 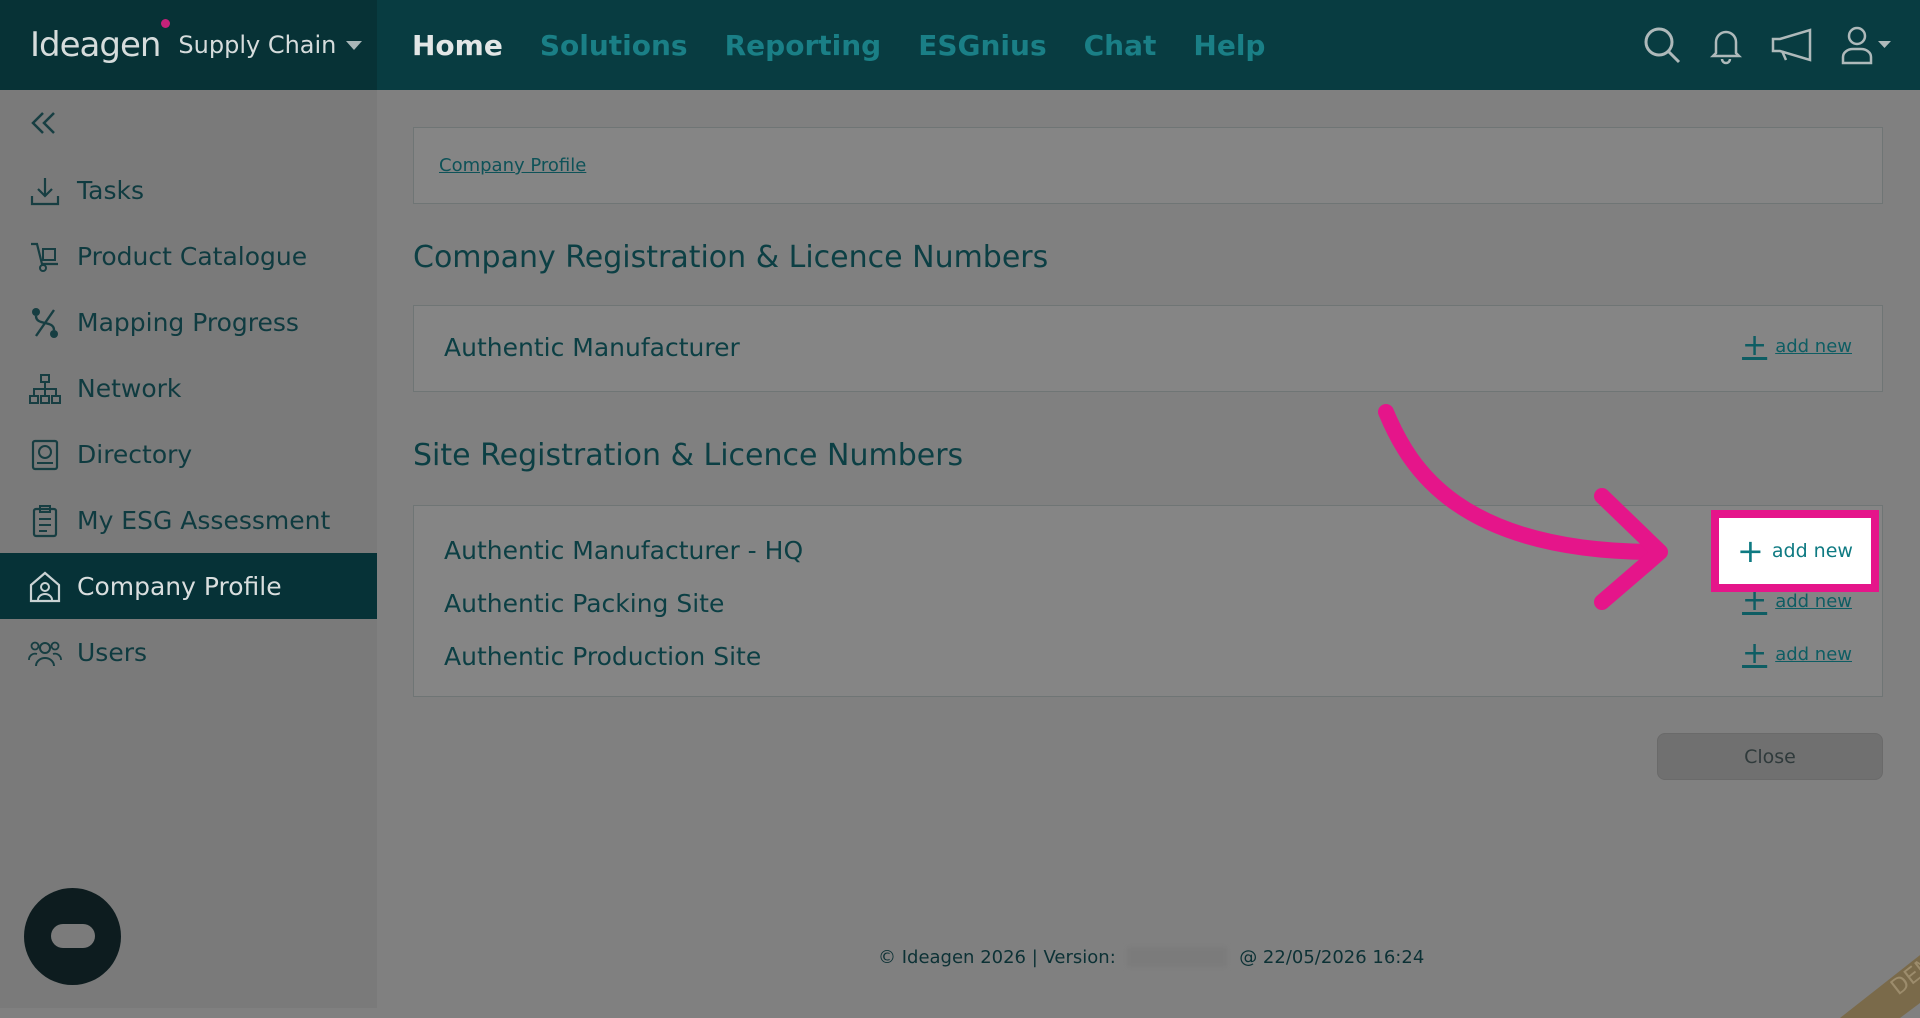 What do you see at coordinates (1770, 756) in the screenshot?
I see `close-button: Close` at bounding box center [1770, 756].